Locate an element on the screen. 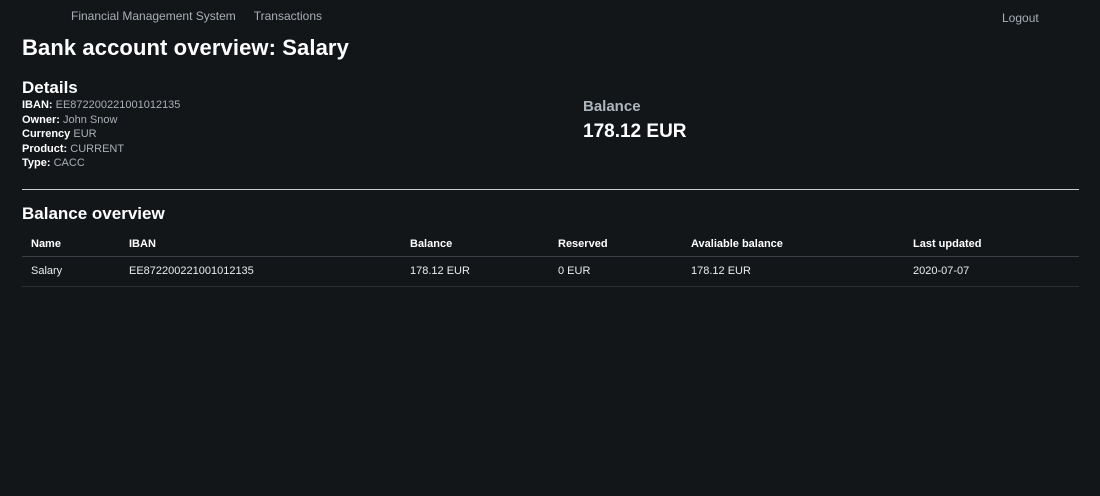 This screenshot has height=496, width=1100. detail-type: Type: CACC is located at coordinates (101, 163).